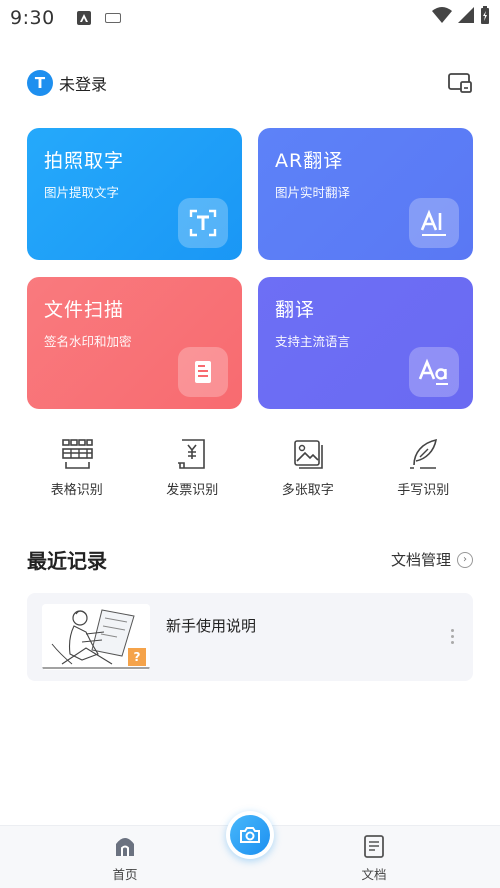  I want to click on keyboard-icon, so click(112, 18).